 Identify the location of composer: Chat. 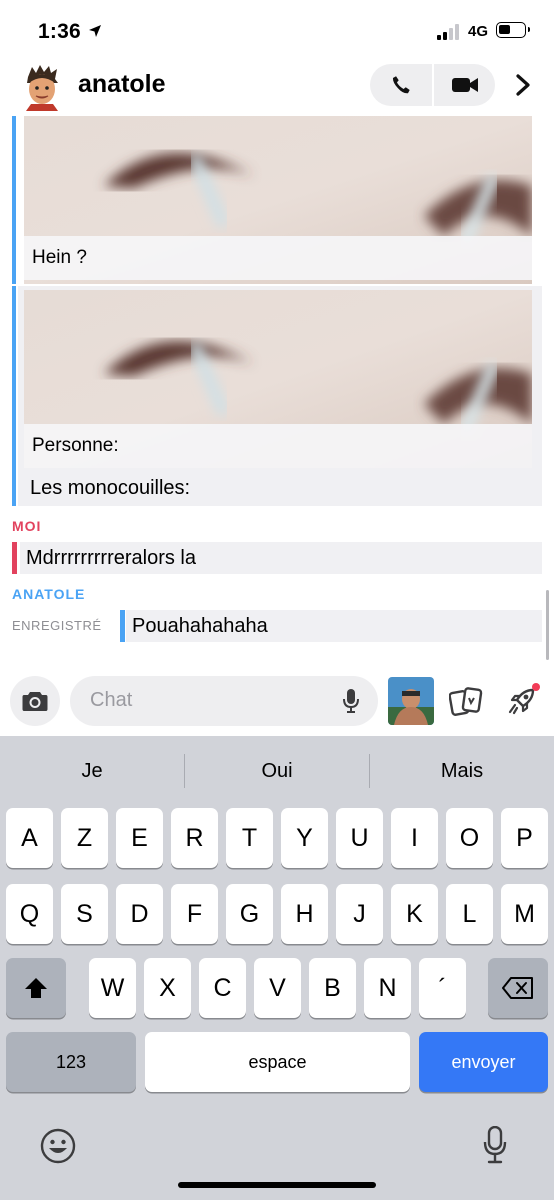
(277, 701).